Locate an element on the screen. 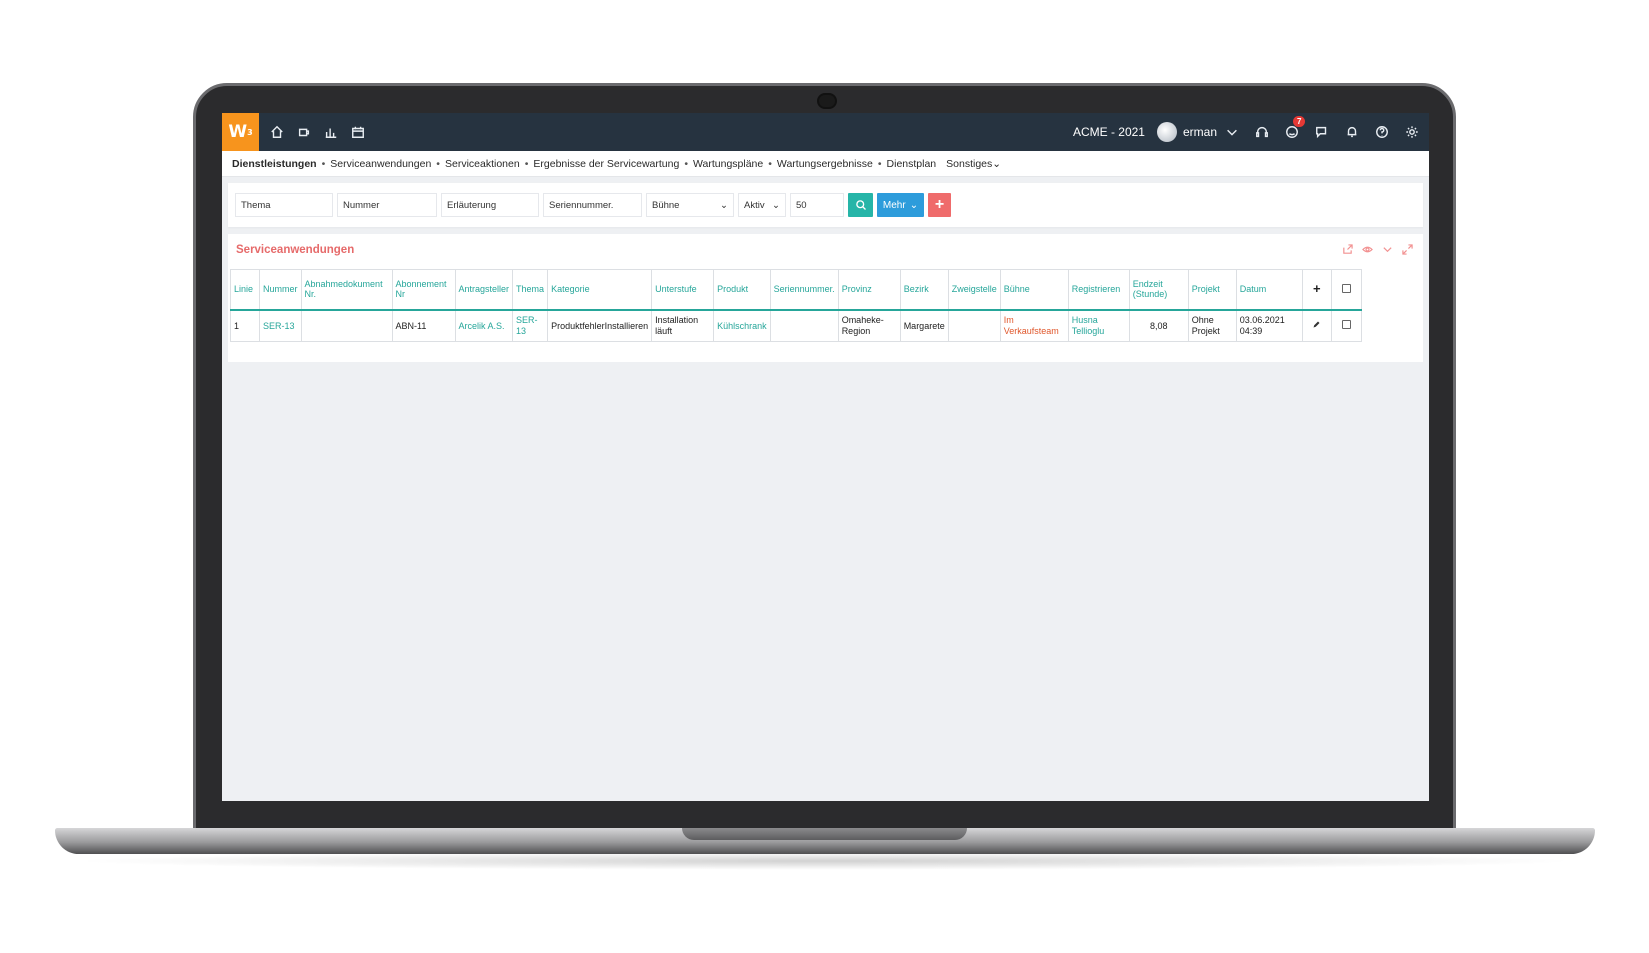  gear-icon is located at coordinates (1412, 132).